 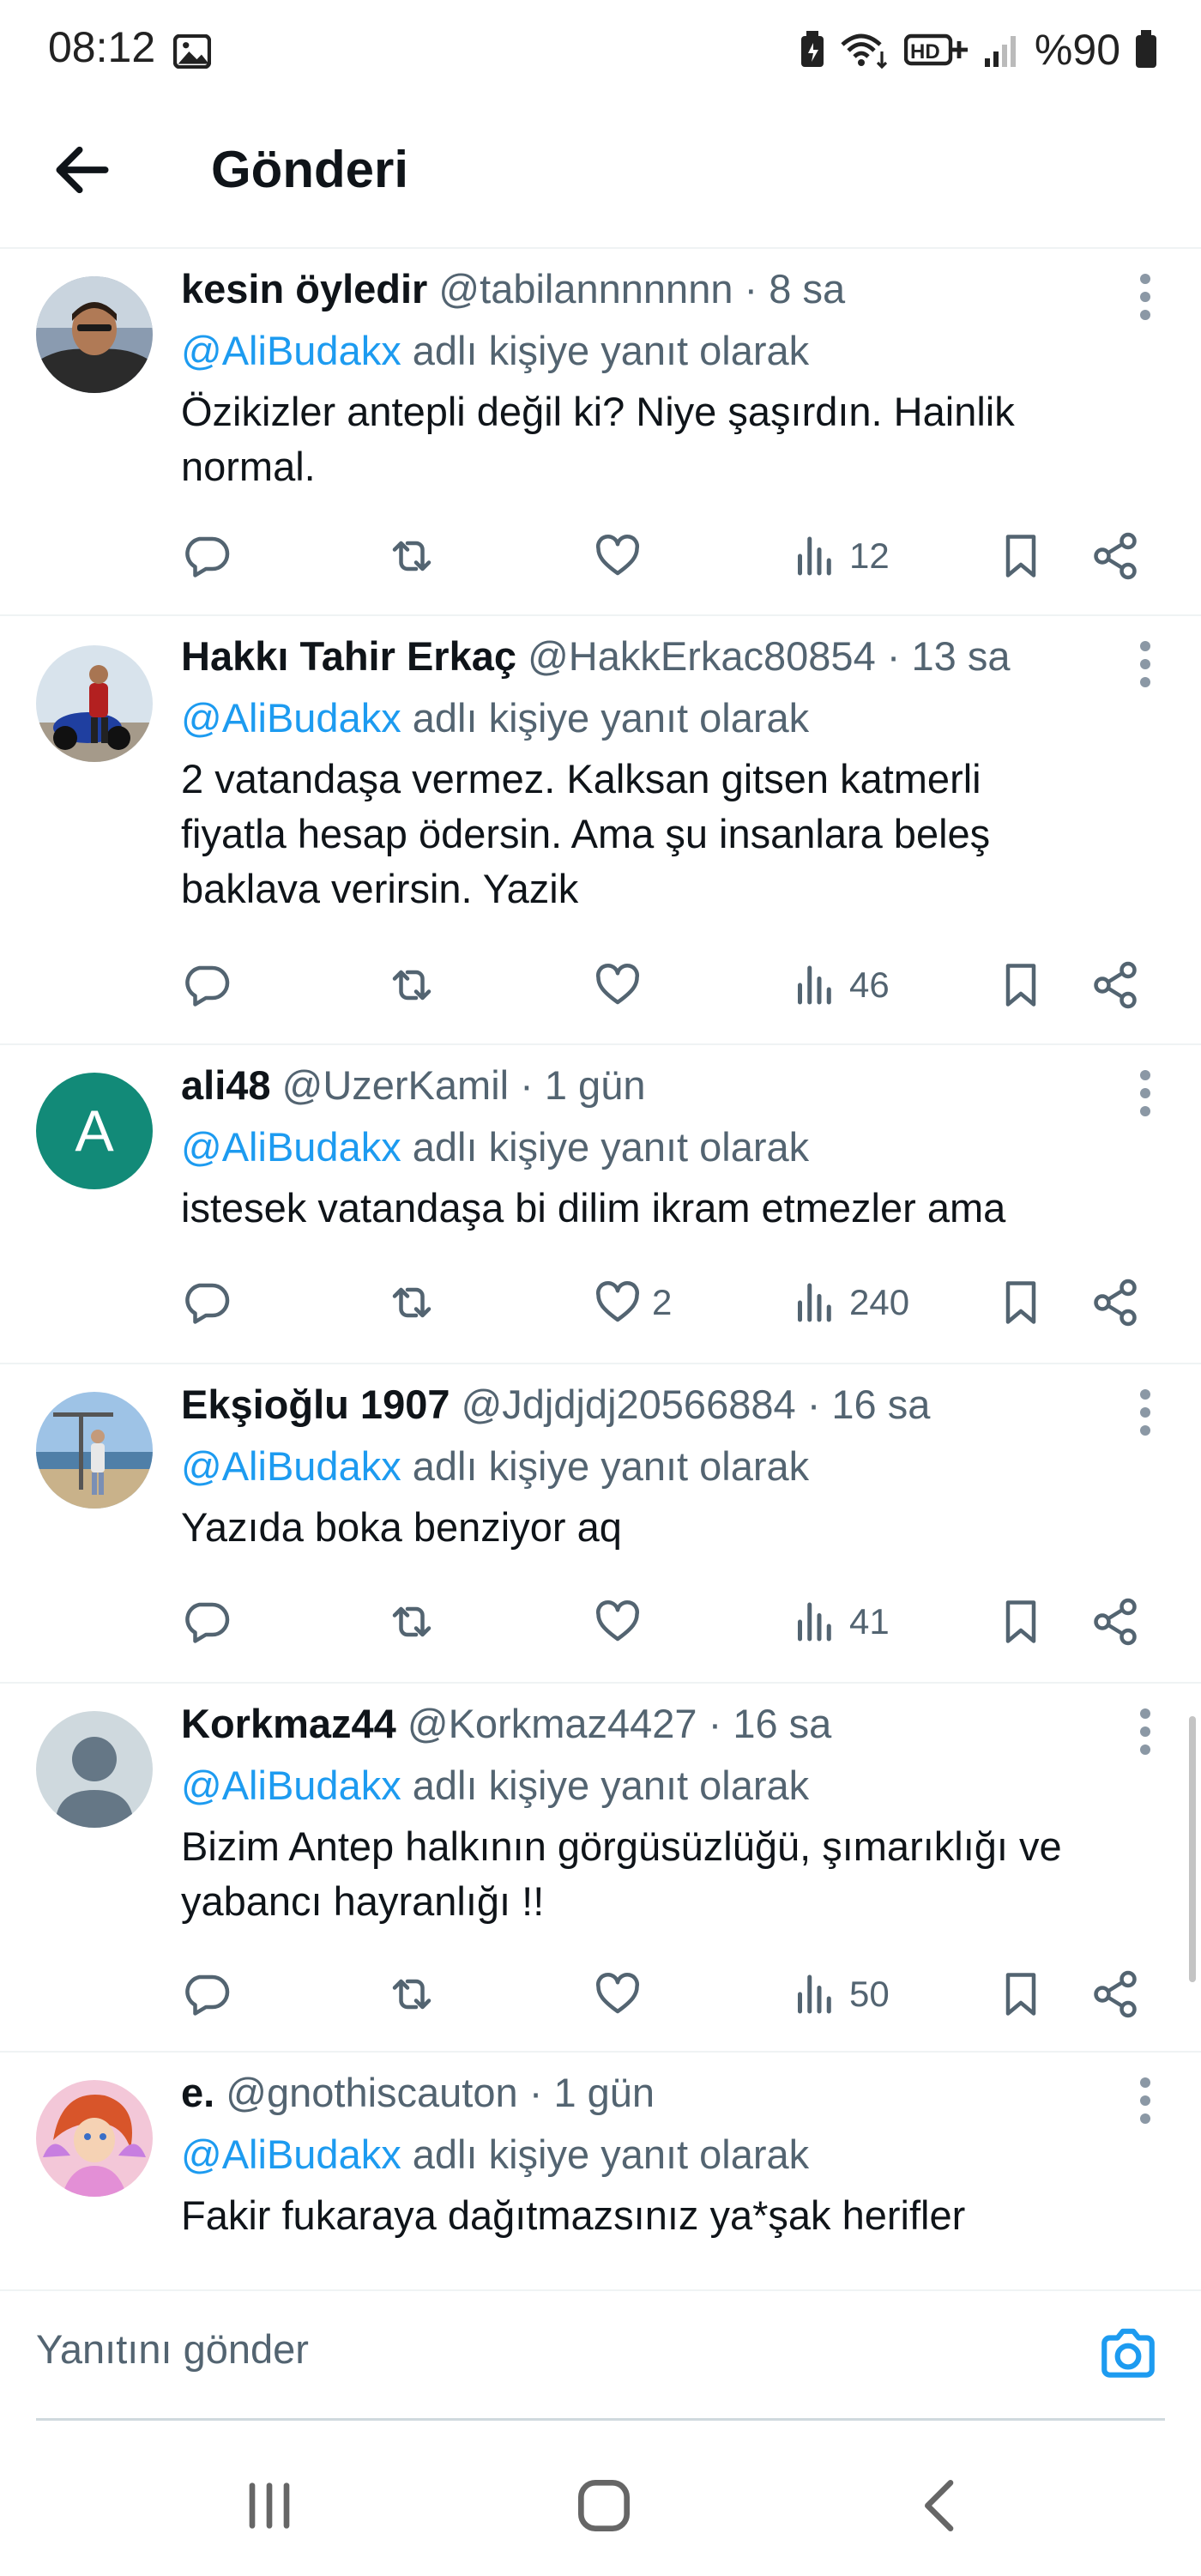 I want to click on nav-back-icon, so click(x=942, y=2505).